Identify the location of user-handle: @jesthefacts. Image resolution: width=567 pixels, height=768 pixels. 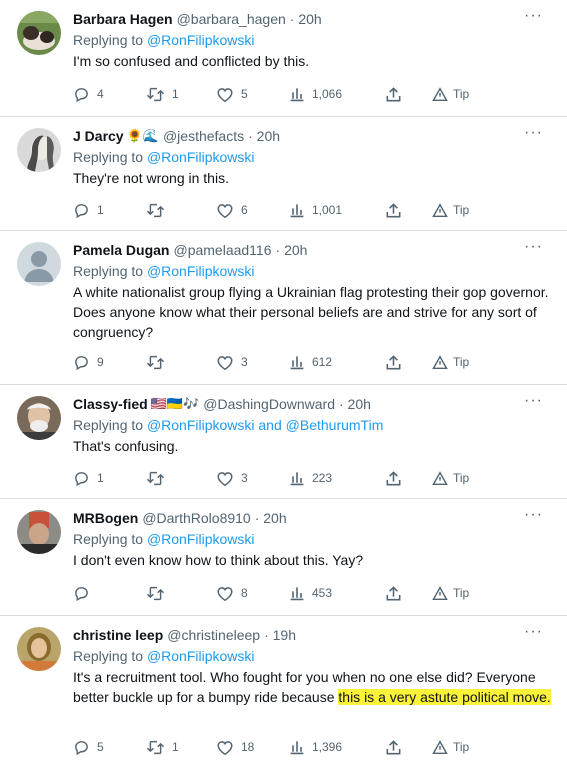
(203, 136).